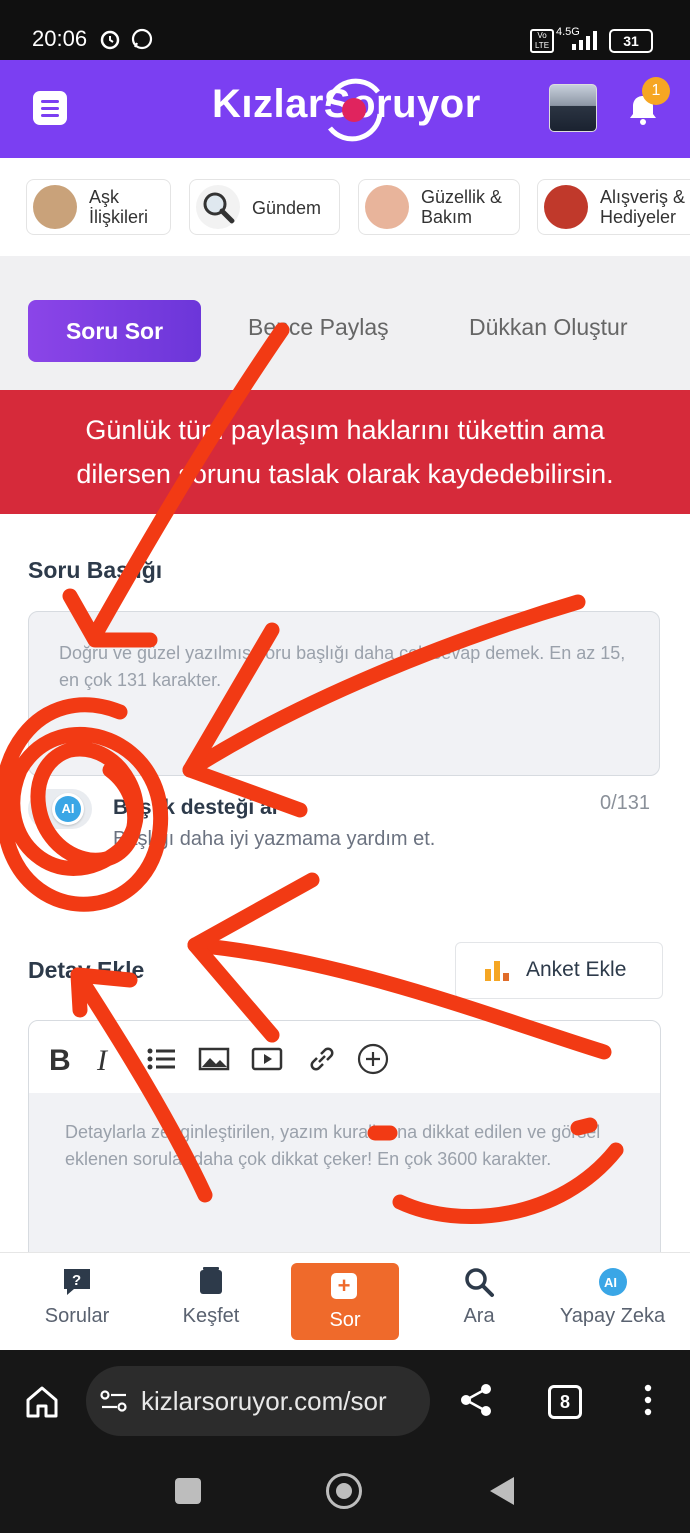  I want to click on svg-text: I, so click(102, 1059).